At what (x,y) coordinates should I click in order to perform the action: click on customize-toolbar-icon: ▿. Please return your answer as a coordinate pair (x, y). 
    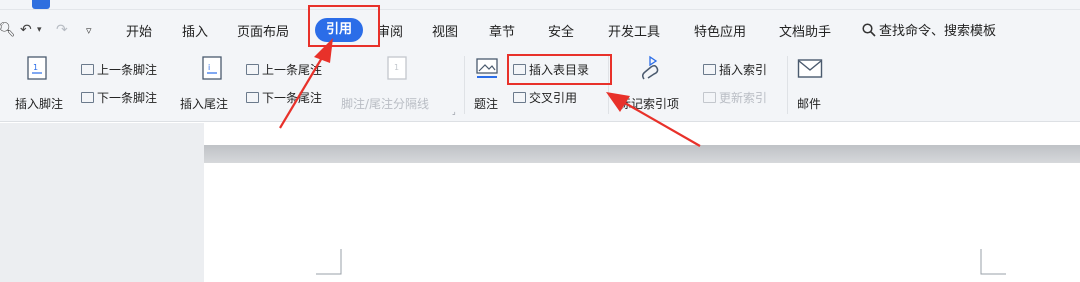
    Looking at the image, I should click on (89, 30).